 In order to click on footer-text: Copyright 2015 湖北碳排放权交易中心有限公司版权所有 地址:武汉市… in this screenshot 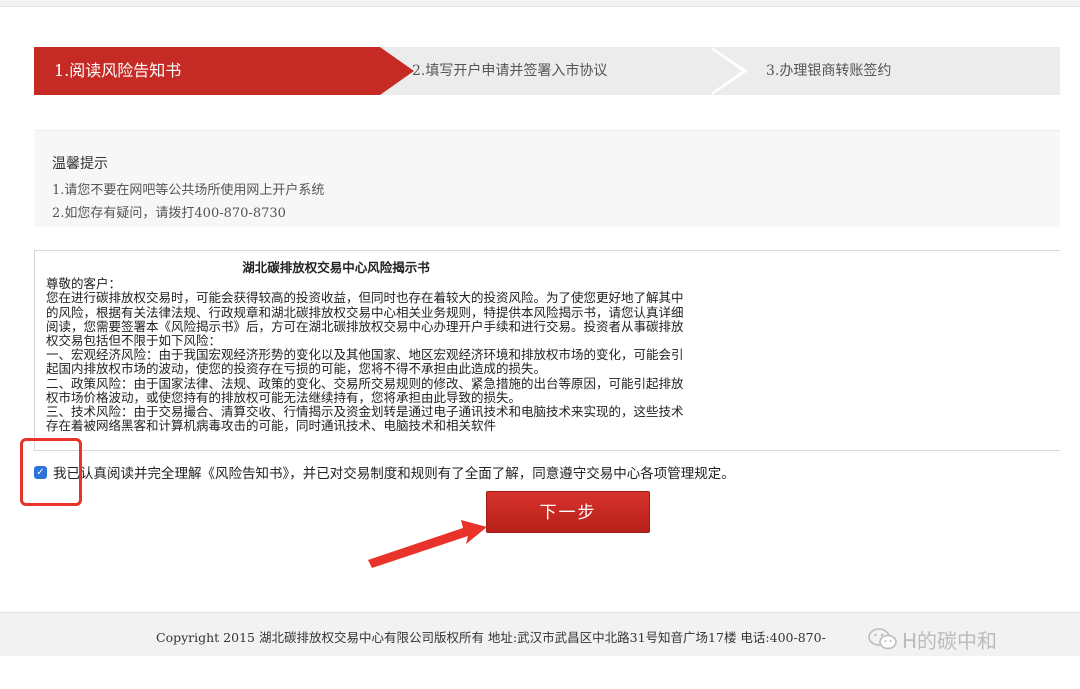, I will do `click(491, 637)`.